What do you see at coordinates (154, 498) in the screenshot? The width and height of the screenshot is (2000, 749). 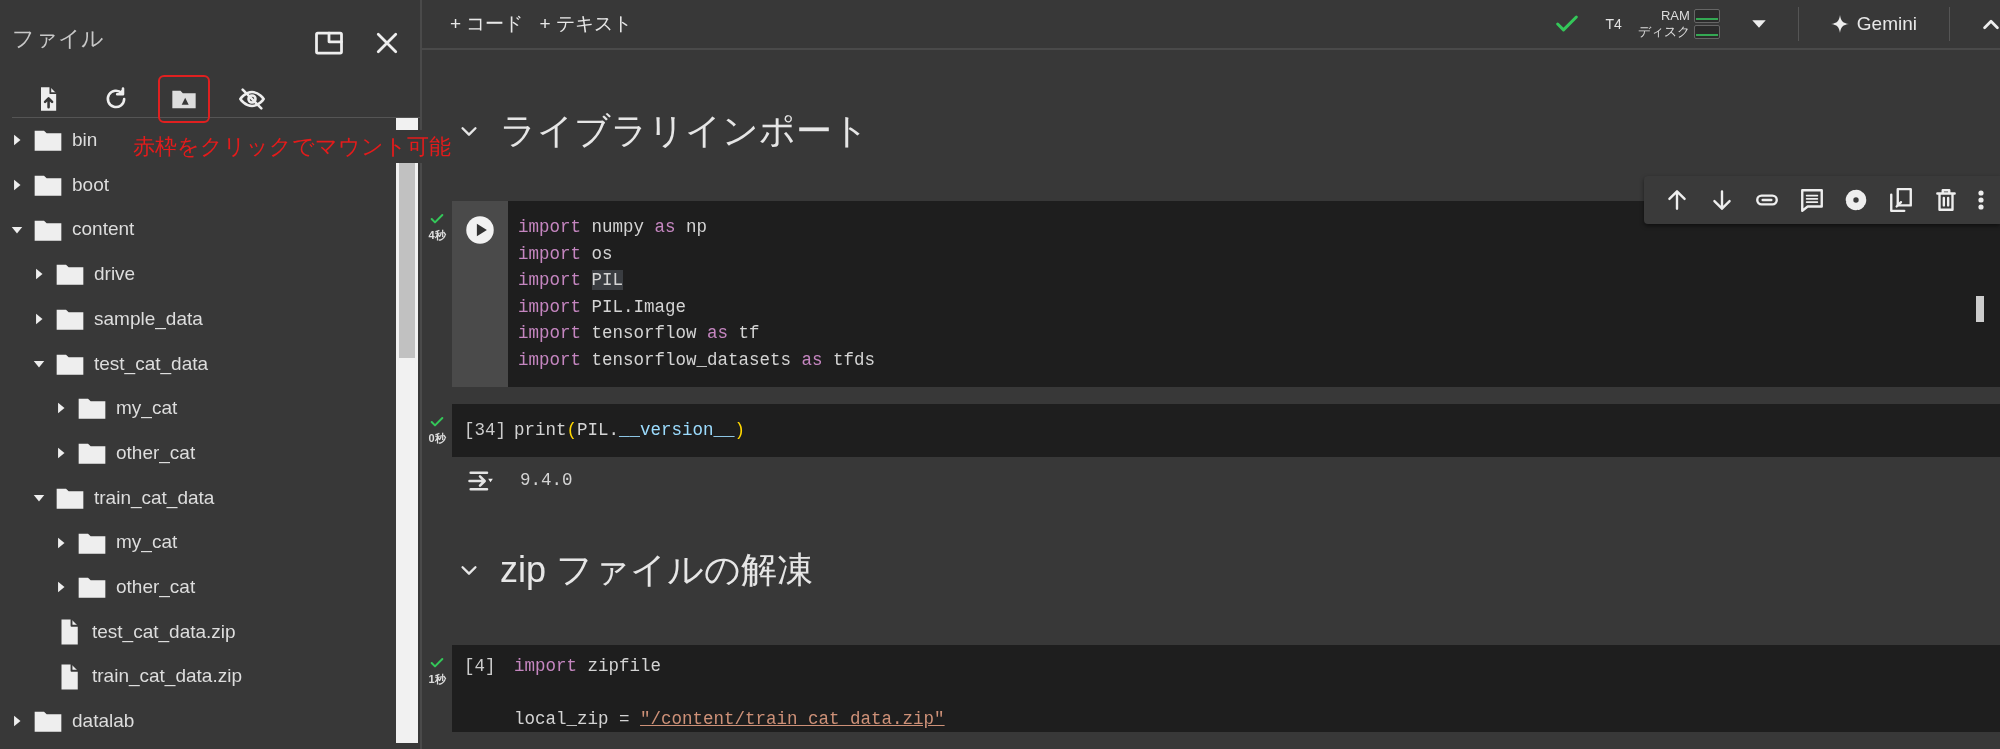 I see `tree-item-label: train_cat_data` at bounding box center [154, 498].